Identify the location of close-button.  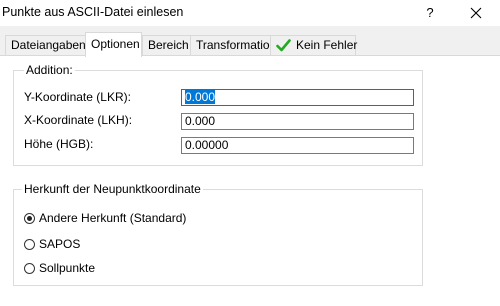
(476, 13).